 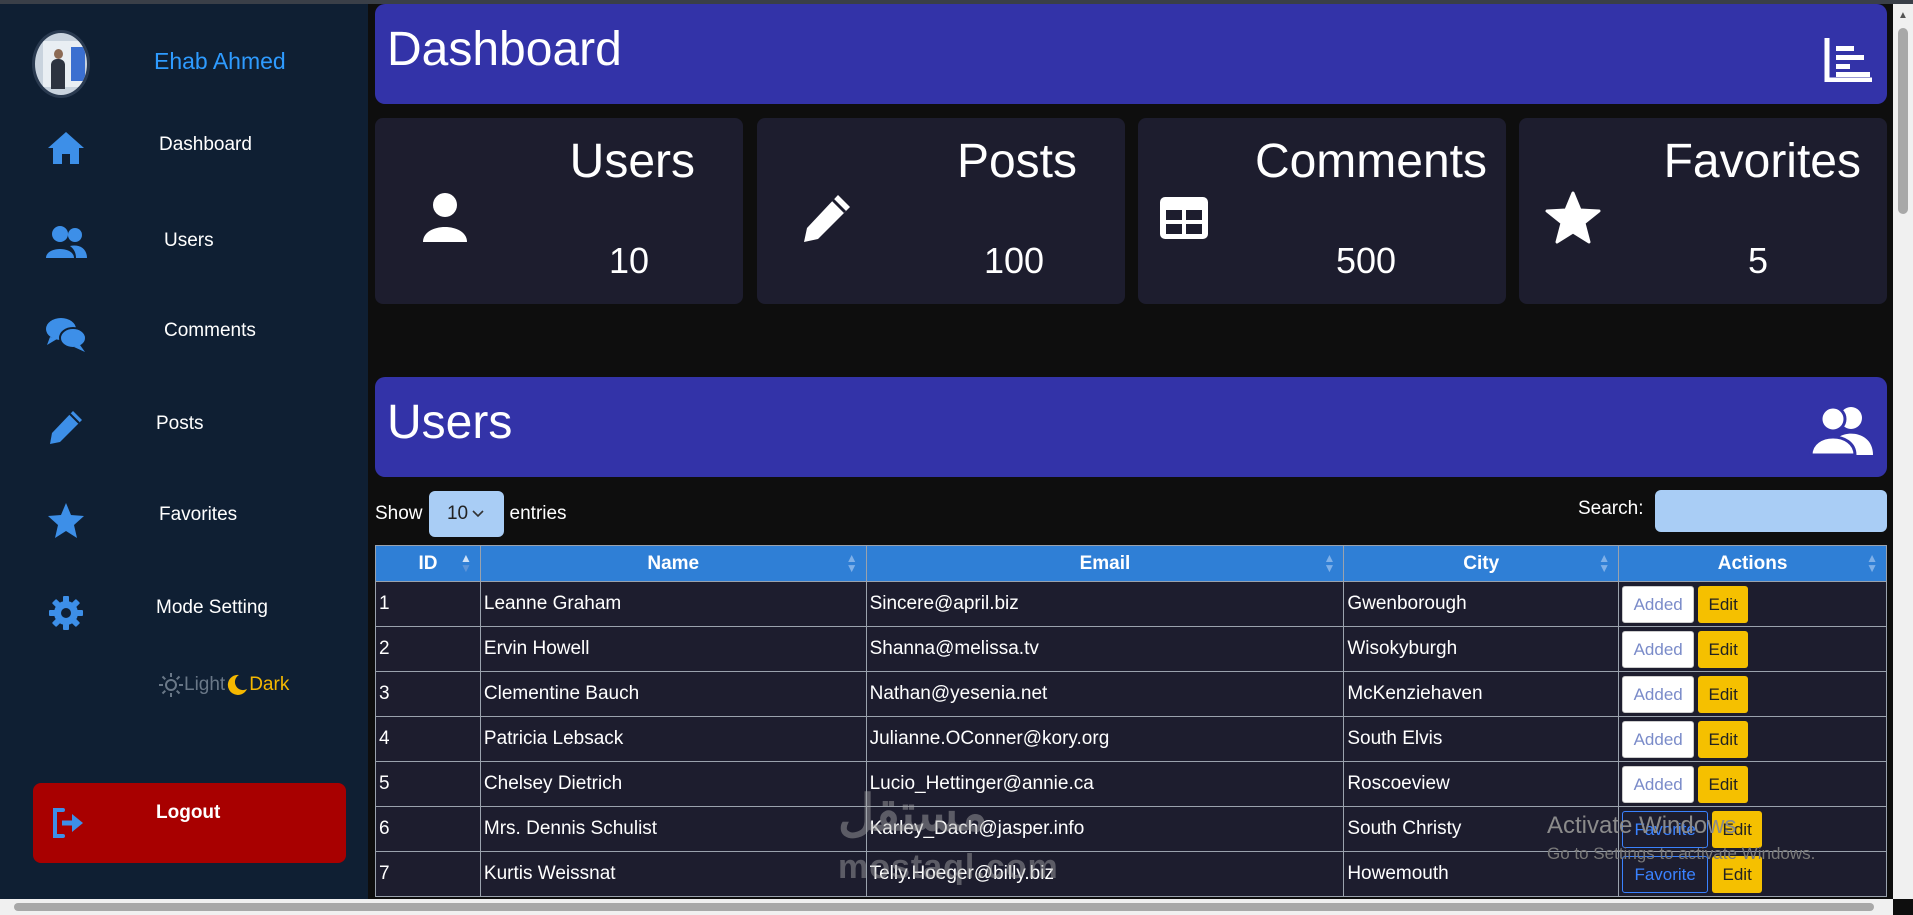 What do you see at coordinates (1366, 260) in the screenshot?
I see `stat-value: 500` at bounding box center [1366, 260].